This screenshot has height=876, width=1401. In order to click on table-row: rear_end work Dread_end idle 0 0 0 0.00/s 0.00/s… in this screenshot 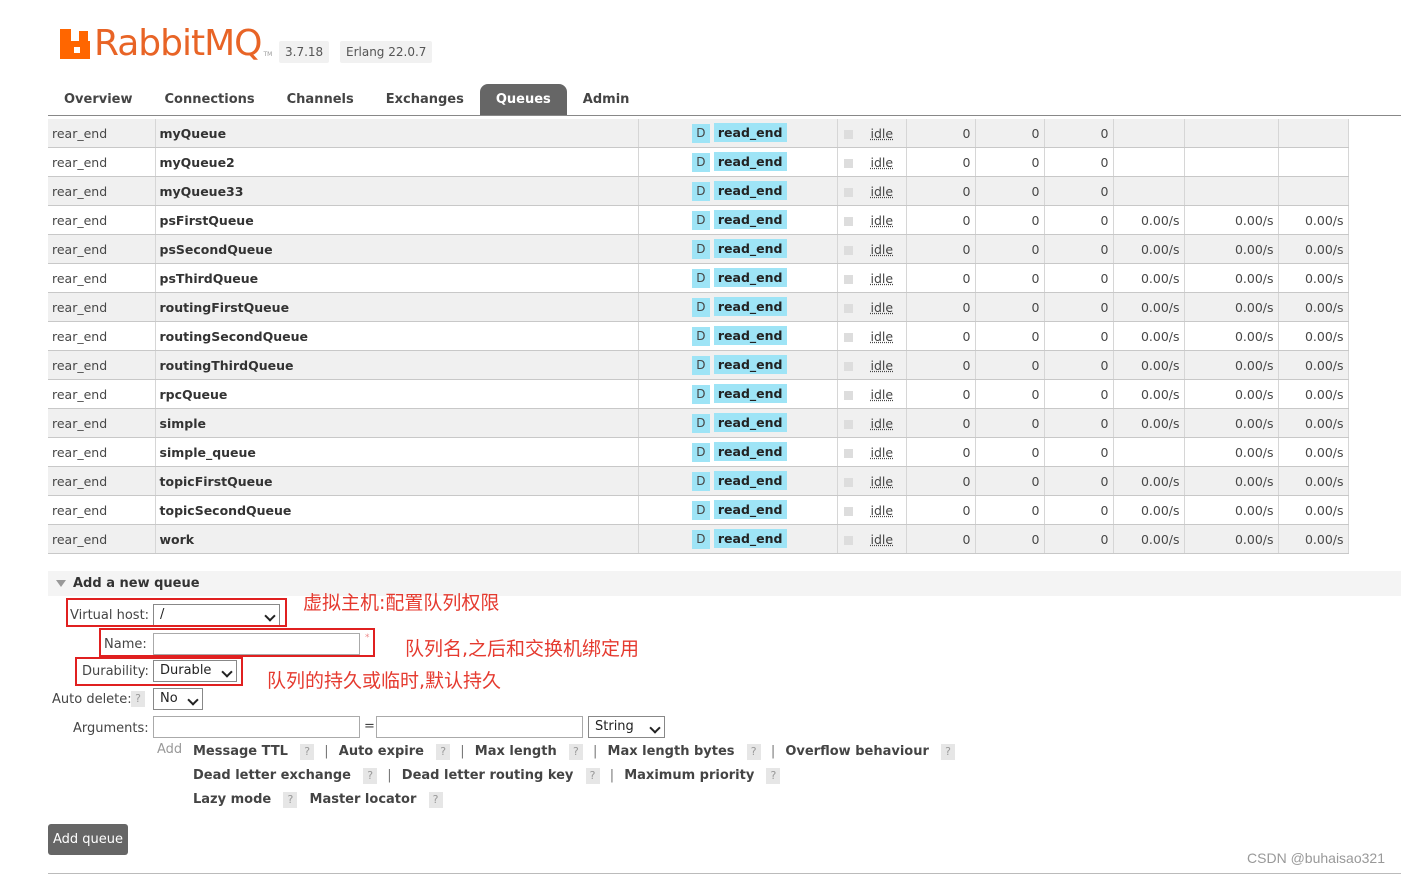, I will do `click(698, 539)`.